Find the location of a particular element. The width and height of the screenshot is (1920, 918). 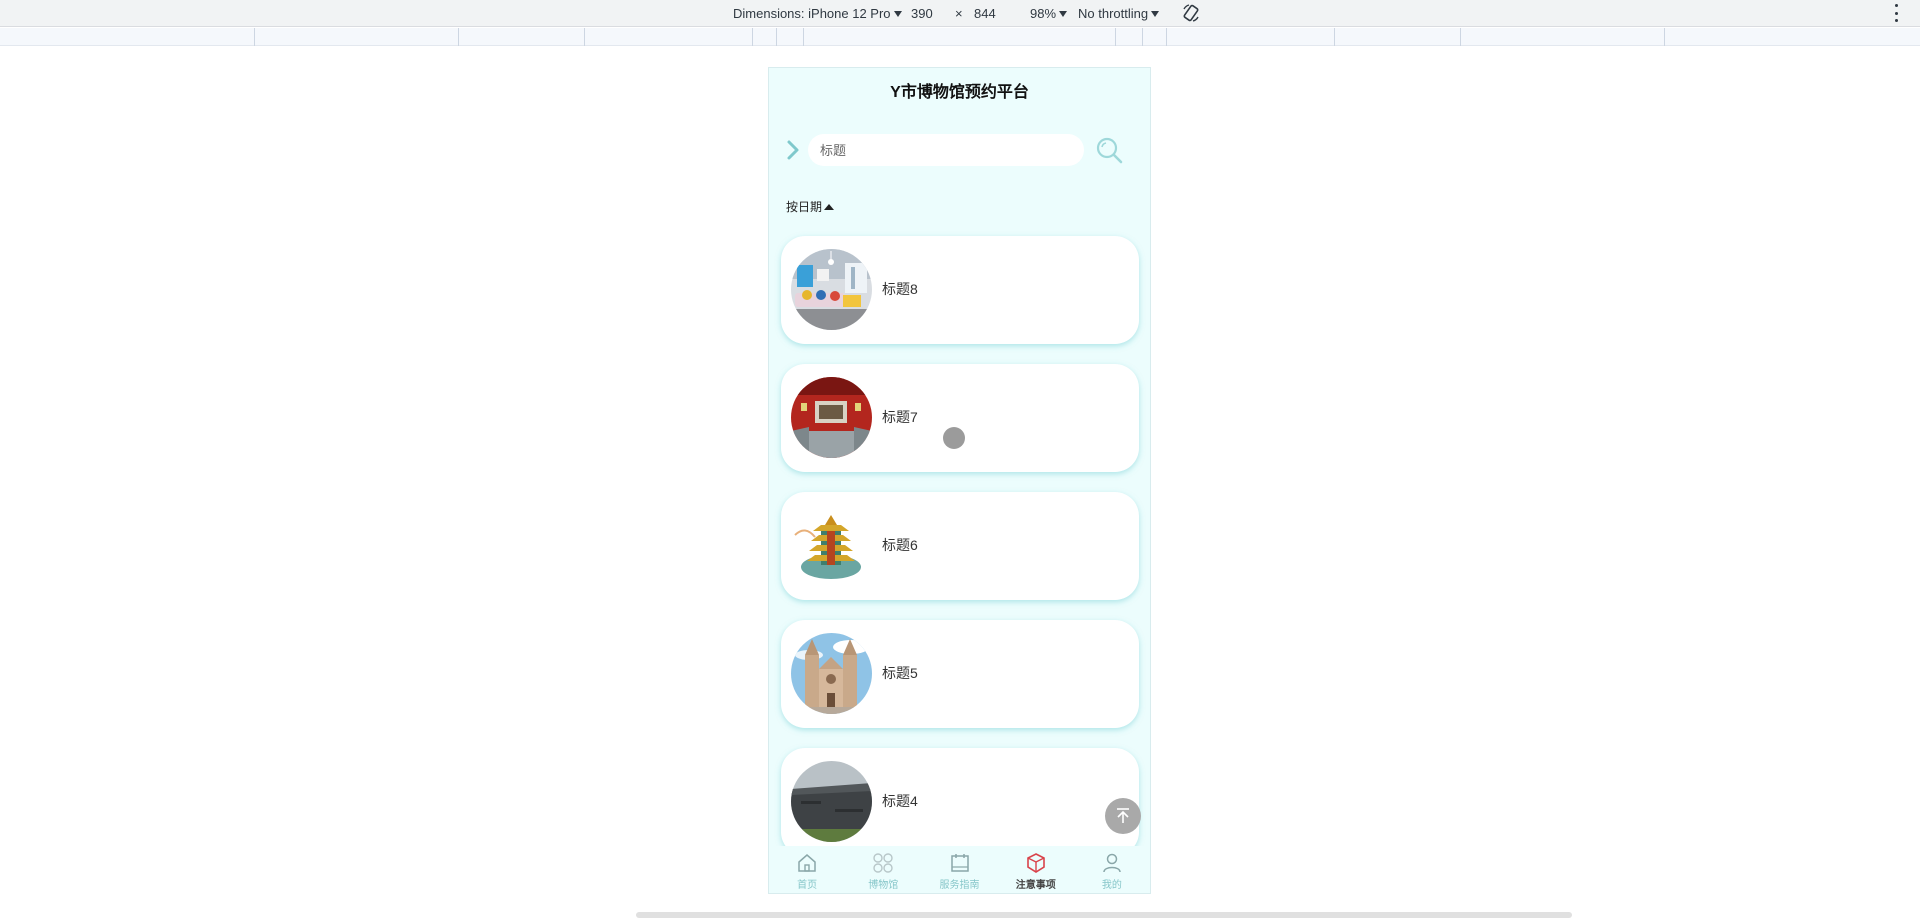

red-gallery-photo is located at coordinates (831, 417).